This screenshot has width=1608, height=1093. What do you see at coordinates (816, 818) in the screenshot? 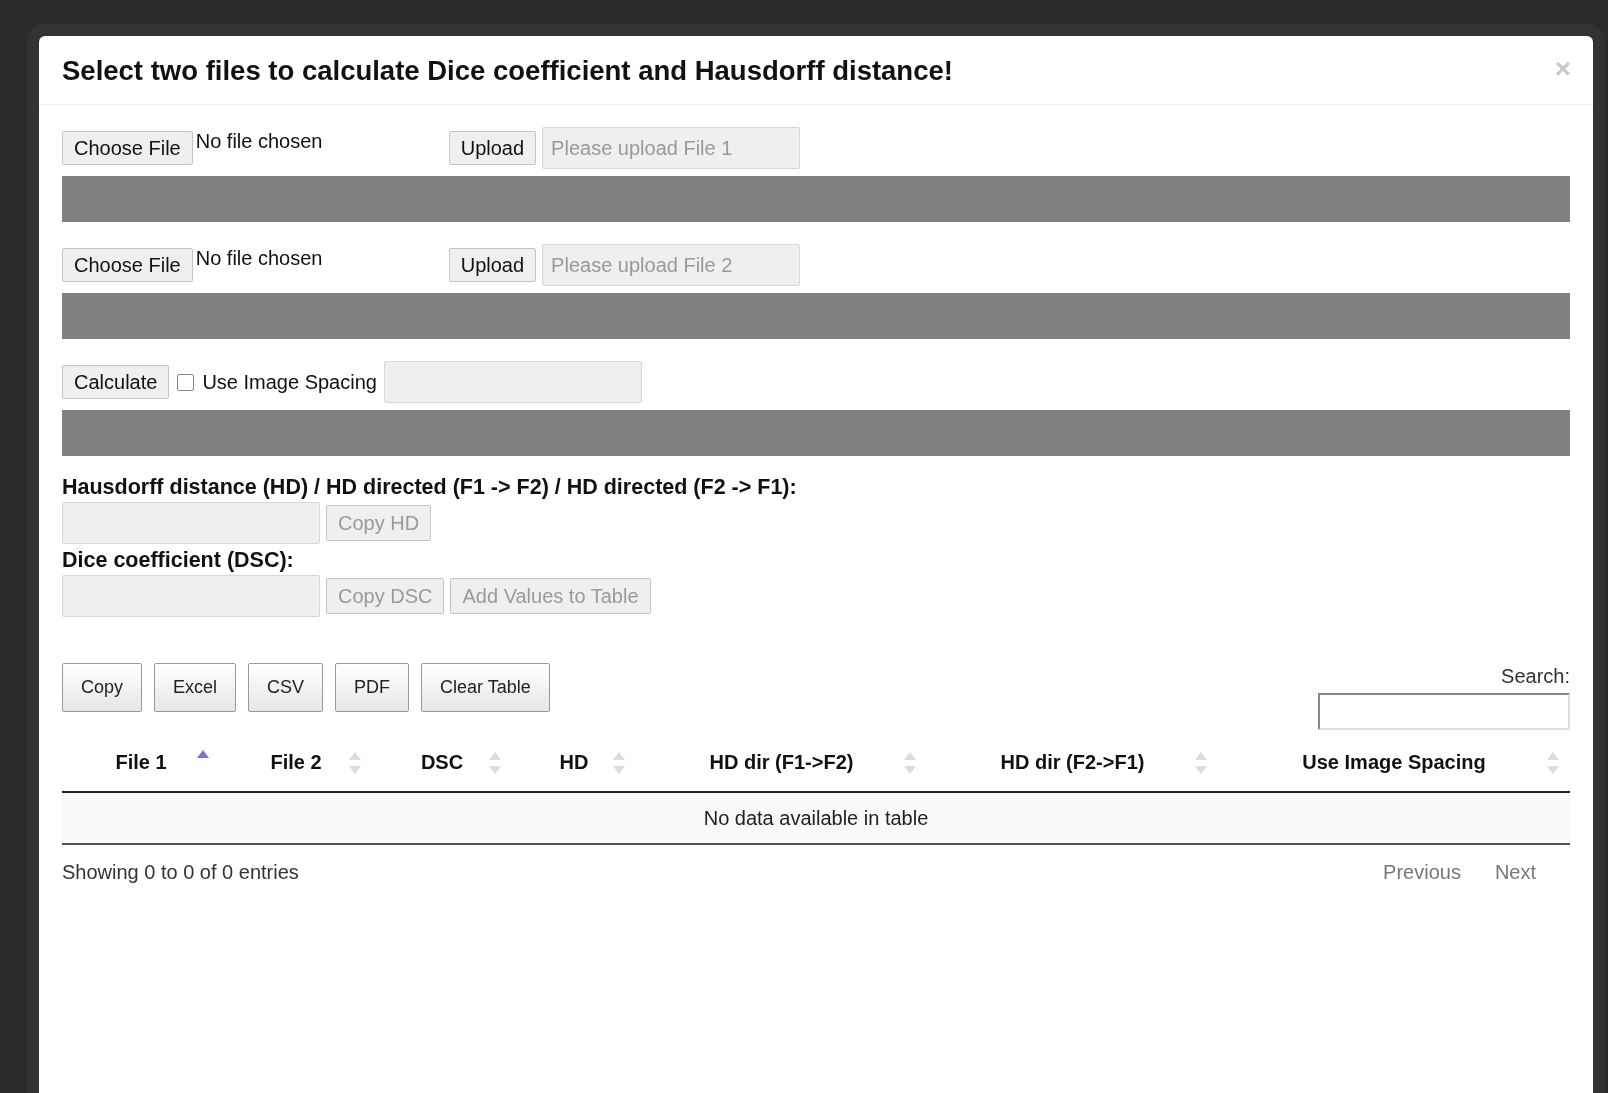
I see `empty-message: No data available in table` at bounding box center [816, 818].